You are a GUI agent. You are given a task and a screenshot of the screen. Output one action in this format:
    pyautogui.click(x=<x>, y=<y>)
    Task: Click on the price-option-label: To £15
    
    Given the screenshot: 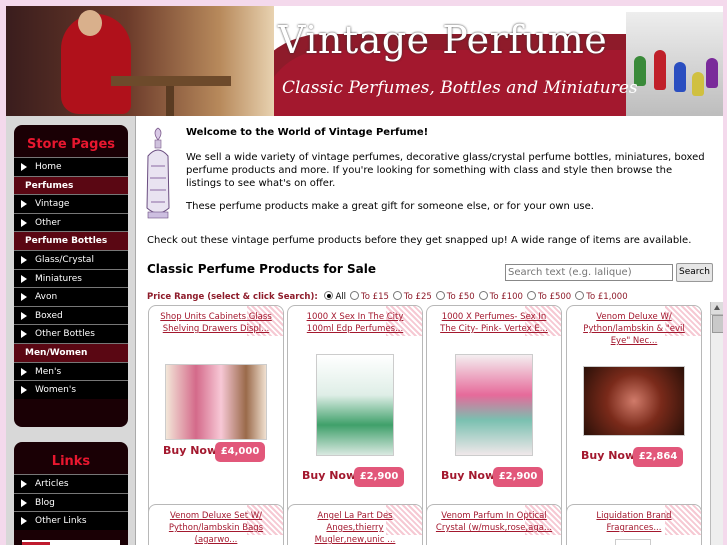 What is the action you would take?
    pyautogui.click(x=375, y=297)
    